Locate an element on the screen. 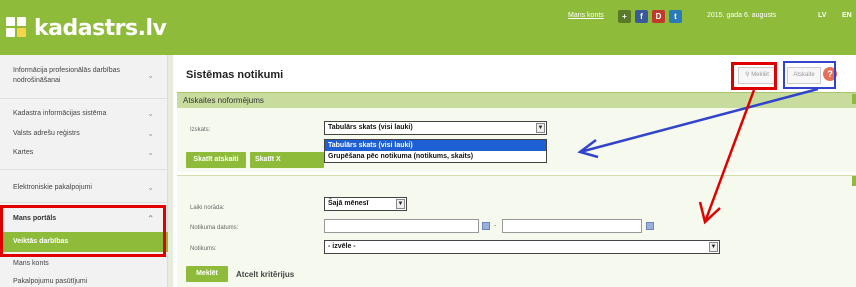  site-logo: kadastrs.lv is located at coordinates (86, 28).